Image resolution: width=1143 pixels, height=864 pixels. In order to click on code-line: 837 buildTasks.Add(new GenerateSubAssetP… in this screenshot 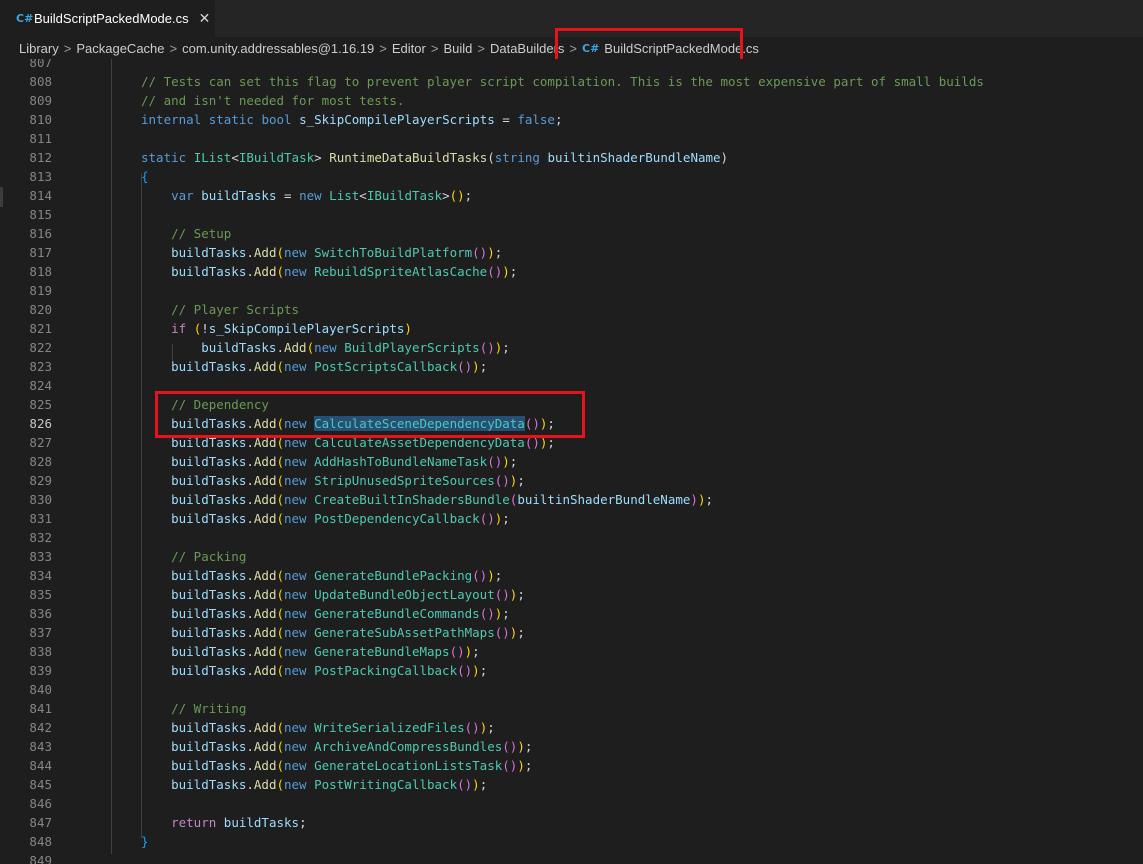, I will do `click(571, 632)`.